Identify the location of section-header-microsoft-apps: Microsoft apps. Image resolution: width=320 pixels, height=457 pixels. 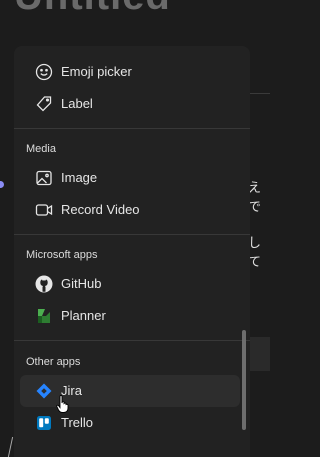
(62, 255).